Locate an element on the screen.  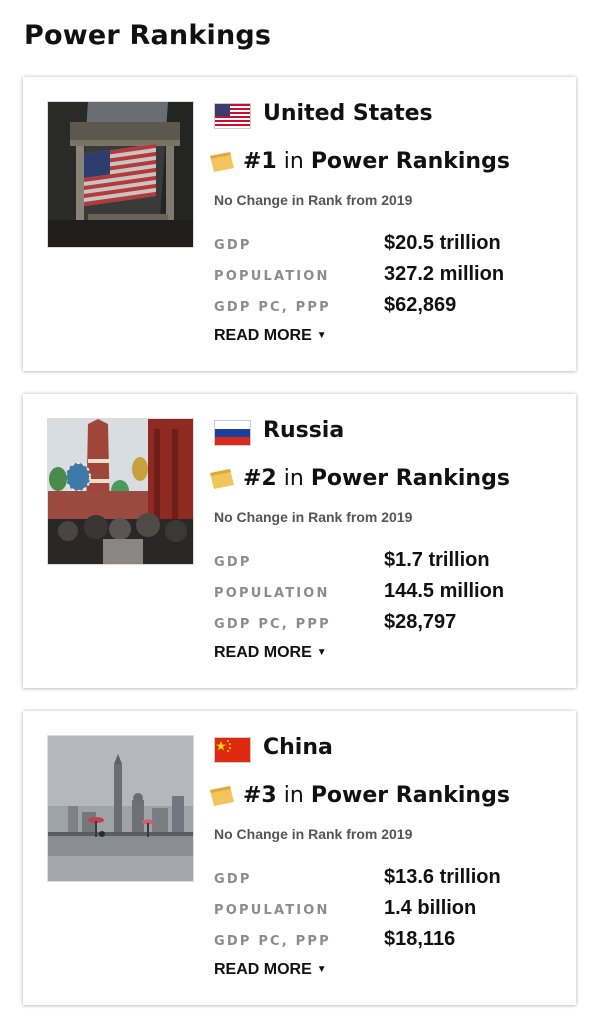
stat-row-gdp: GDP $13.6 trillion is located at coordinates (384, 881).